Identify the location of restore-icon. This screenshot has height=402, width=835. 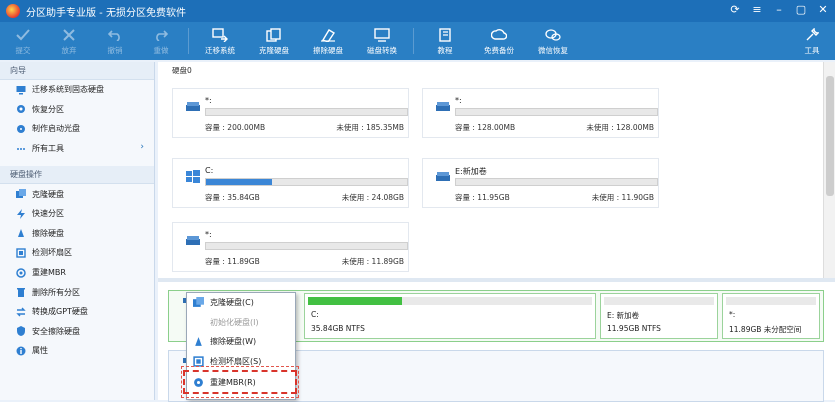
(21, 109).